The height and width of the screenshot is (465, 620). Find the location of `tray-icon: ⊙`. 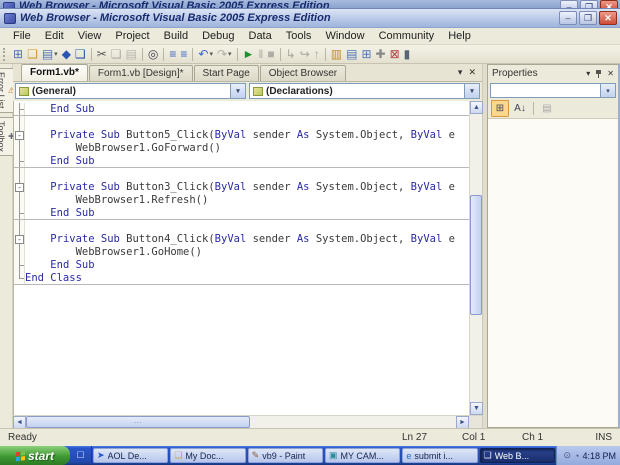

tray-icon: ⊙ is located at coordinates (567, 455).